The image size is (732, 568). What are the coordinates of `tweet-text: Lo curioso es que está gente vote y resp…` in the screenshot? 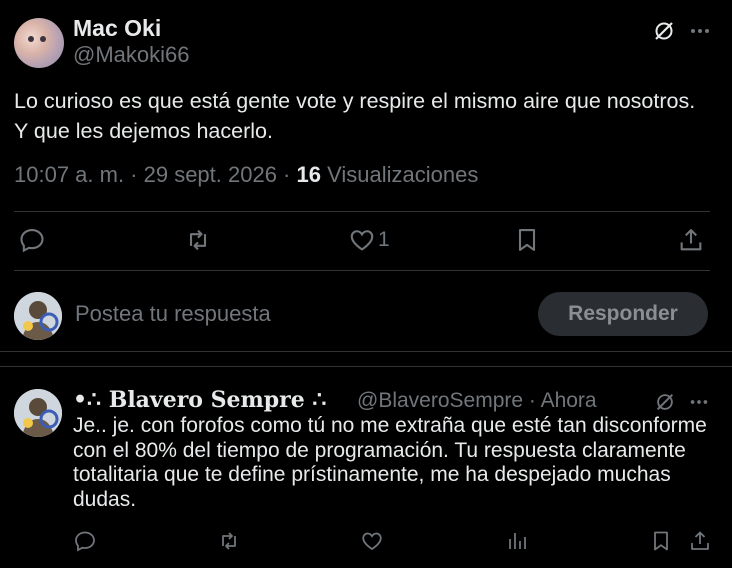 It's located at (355, 116).